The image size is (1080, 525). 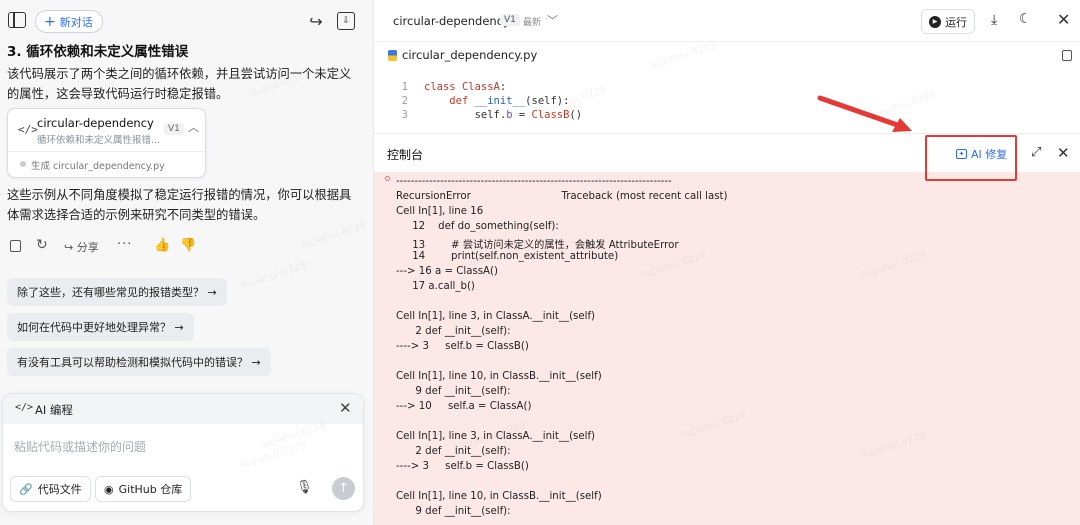 I want to click on share-icon: ↪, so click(x=316, y=21).